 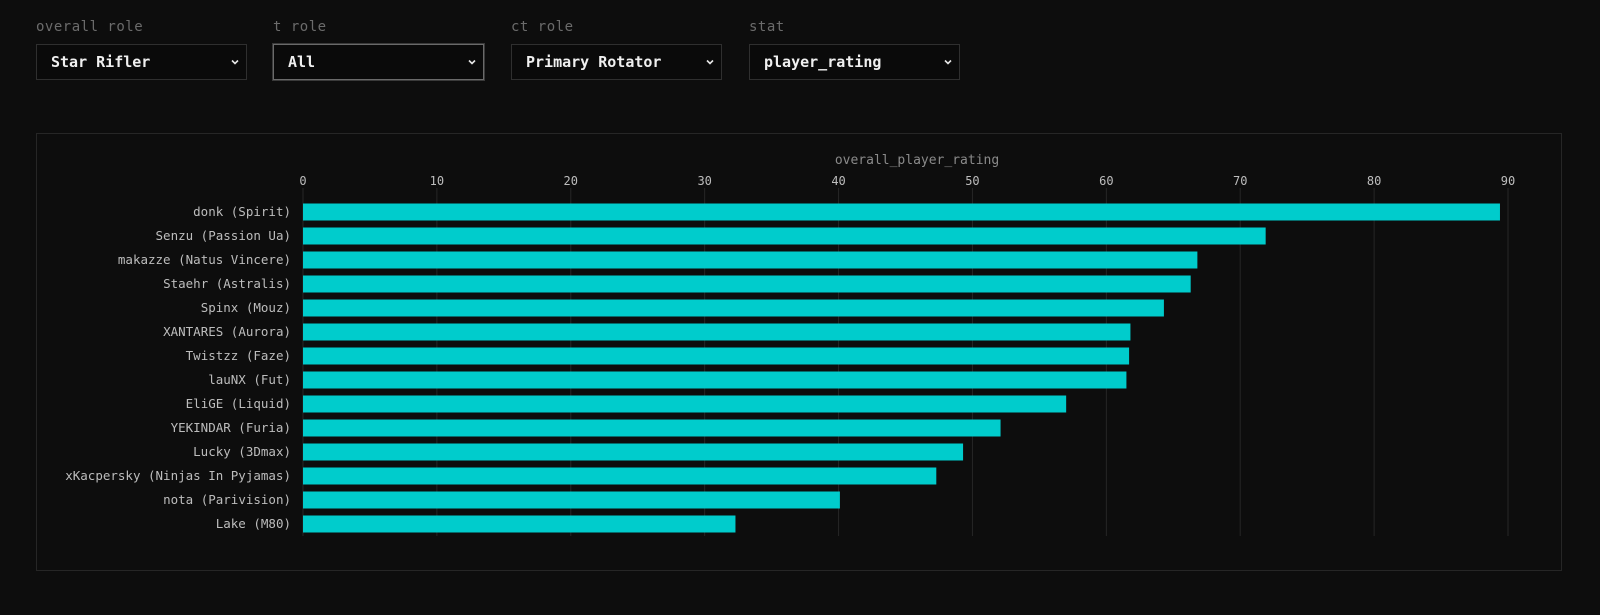 What do you see at coordinates (227, 499) in the screenshot?
I see `y-category-label: nota (Parivision)` at bounding box center [227, 499].